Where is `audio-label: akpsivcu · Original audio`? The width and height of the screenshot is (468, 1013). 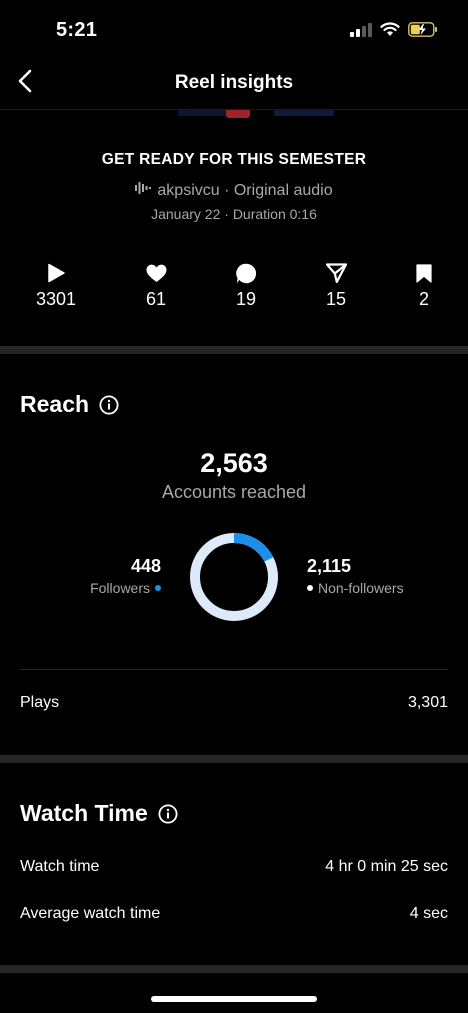 audio-label: akpsivcu · Original audio is located at coordinates (245, 190).